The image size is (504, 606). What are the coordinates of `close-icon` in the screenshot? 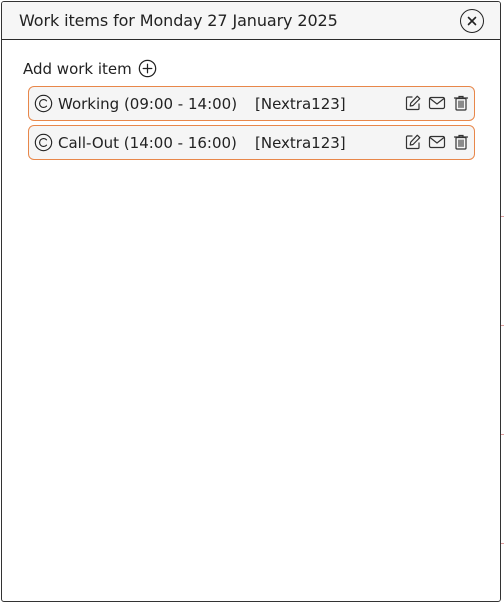 It's located at (472, 20).